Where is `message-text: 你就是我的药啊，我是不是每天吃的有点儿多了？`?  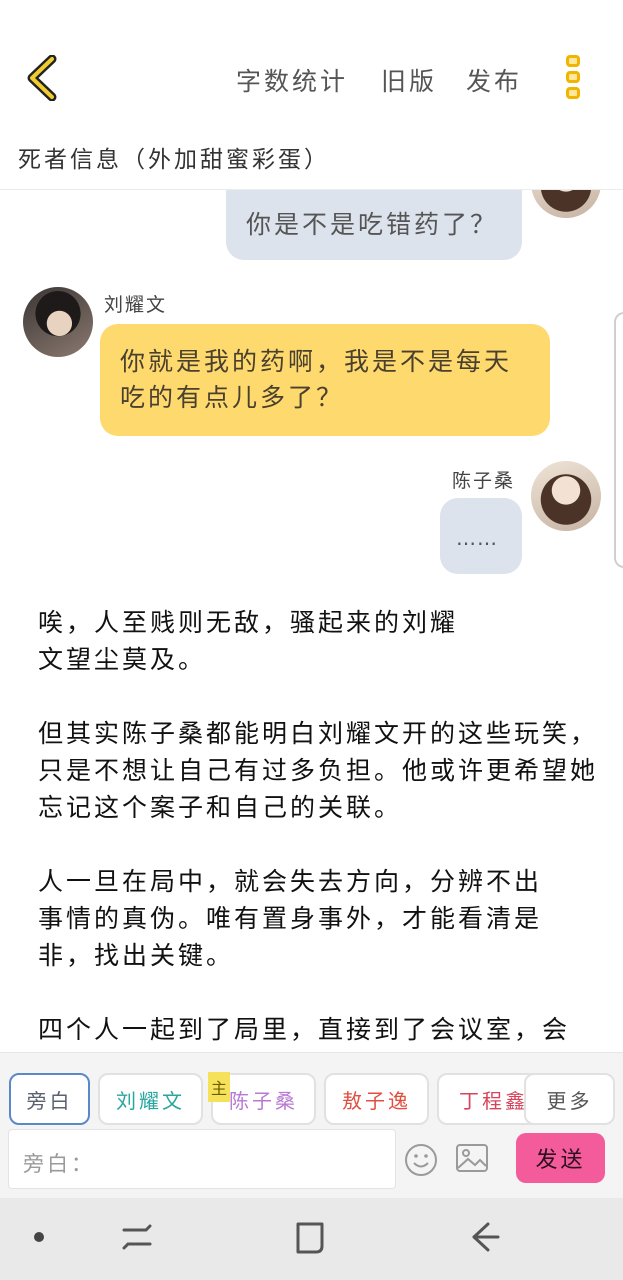
message-text: 你就是我的药啊，我是不是每天吃的有点儿多了？ is located at coordinates (316, 379).